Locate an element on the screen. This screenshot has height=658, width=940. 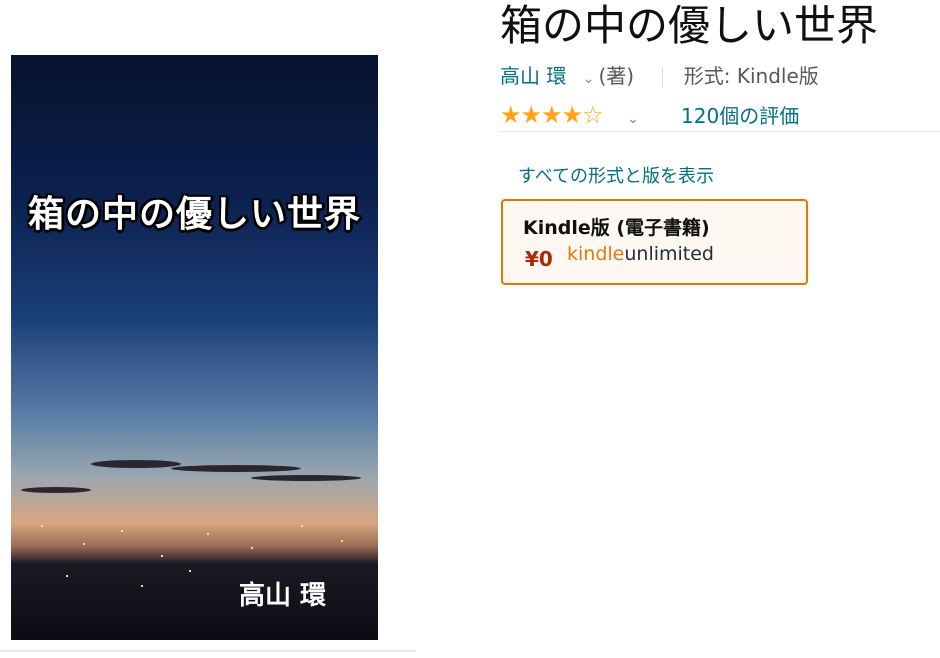
format-name: Kindle版 (電子書籍) is located at coordinates (616, 228).